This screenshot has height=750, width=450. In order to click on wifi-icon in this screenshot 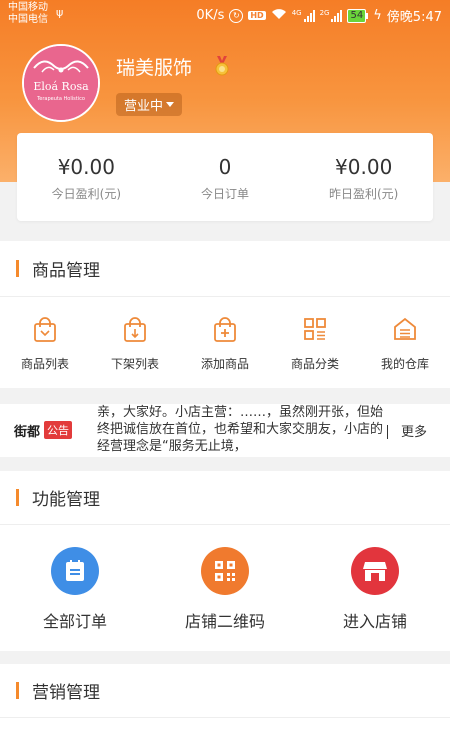, I will do `click(279, 16)`.